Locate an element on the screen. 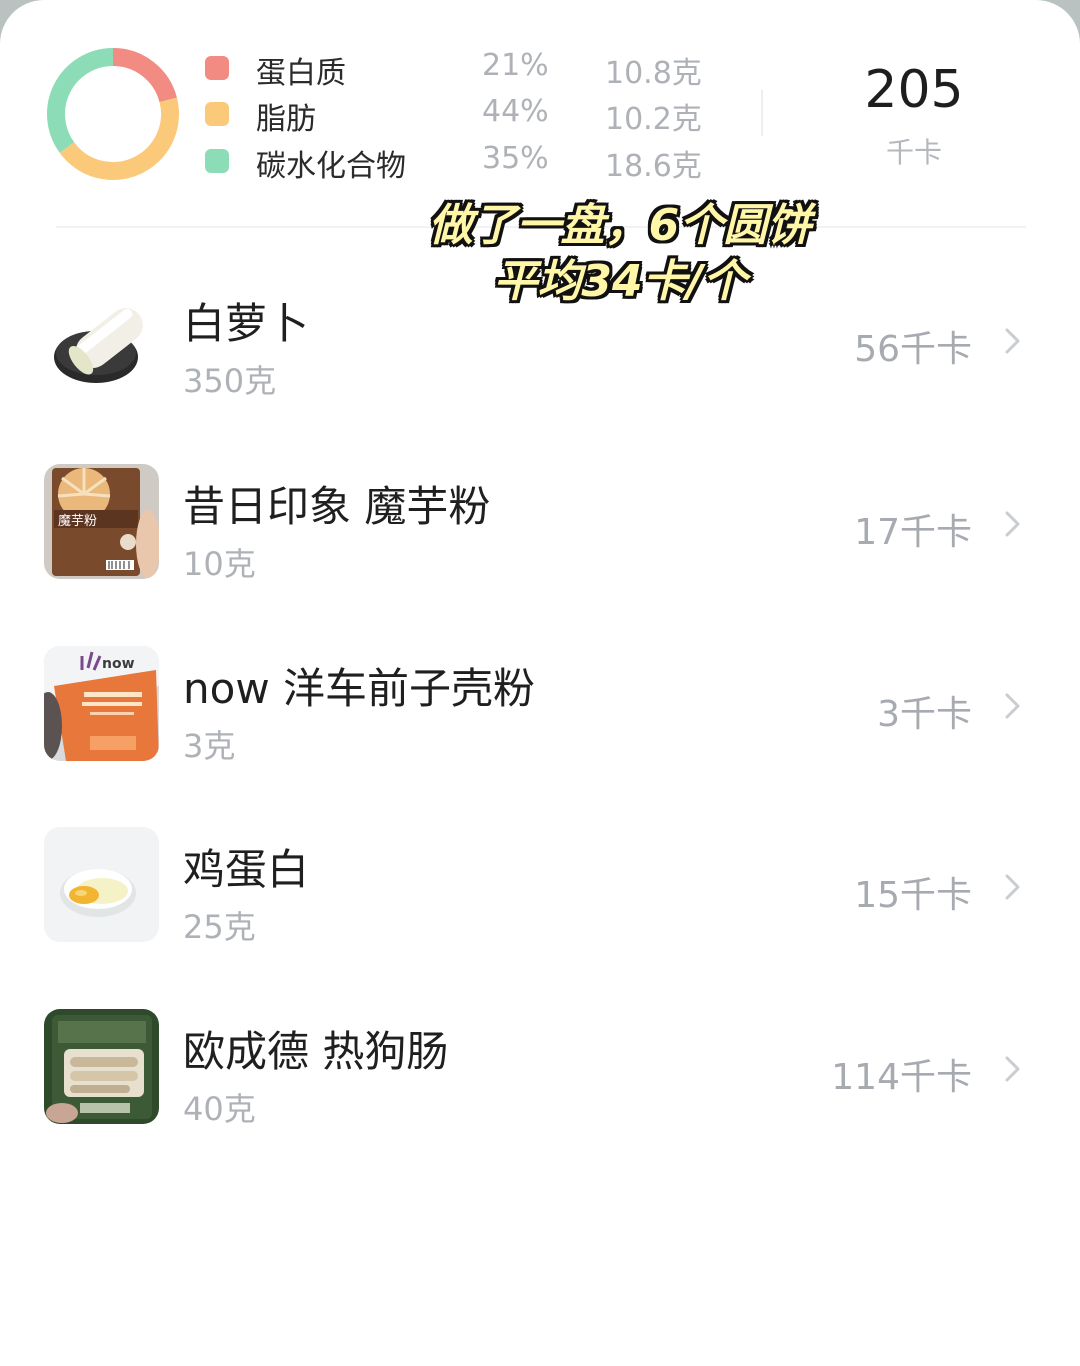 The image size is (1080, 1366). carbs-arc is located at coordinates (80, 100).